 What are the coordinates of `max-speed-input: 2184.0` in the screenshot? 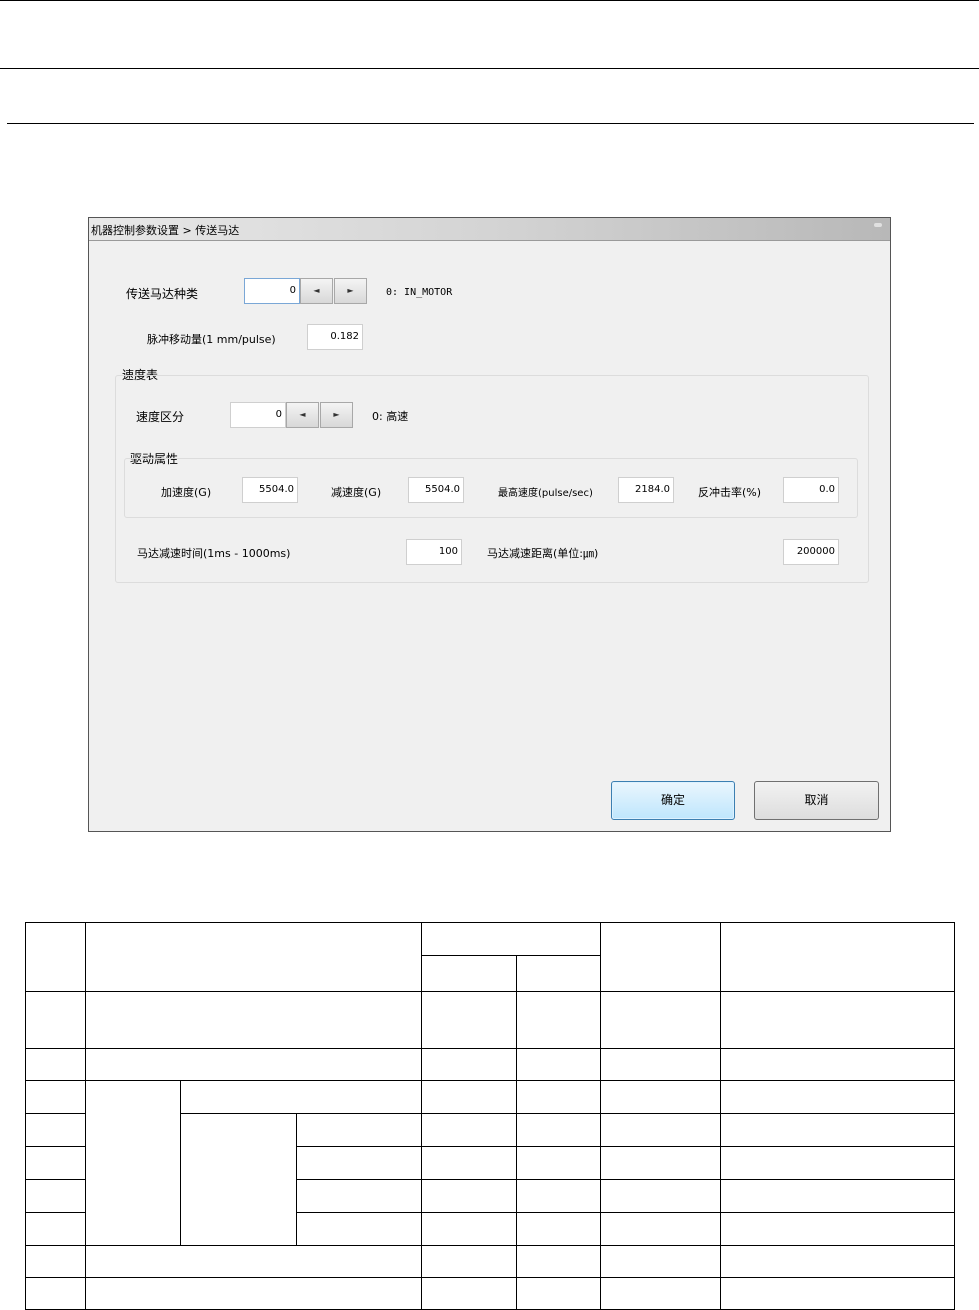 It's located at (646, 490).